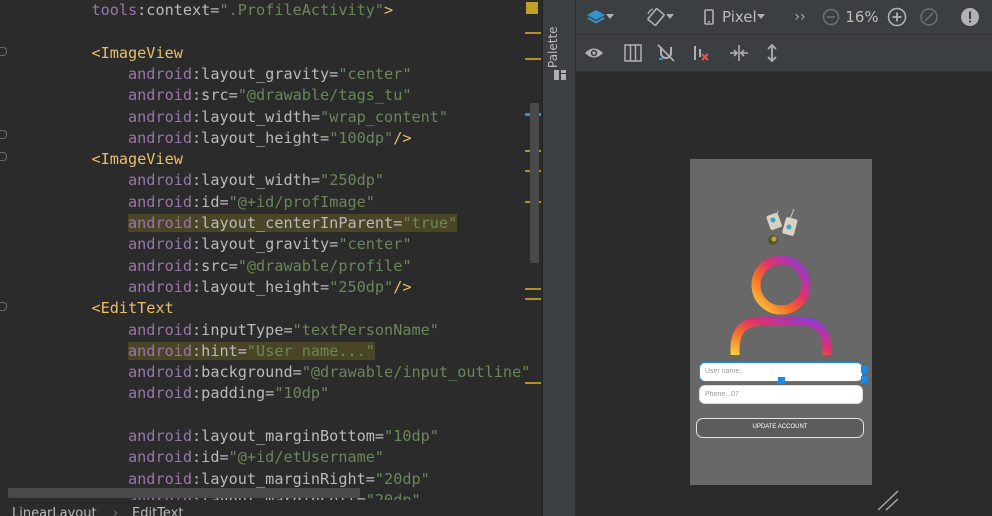 Image resolution: width=992 pixels, height=516 pixels. I want to click on code-line: android:layout_marginBottom="10dp", so click(219, 436).